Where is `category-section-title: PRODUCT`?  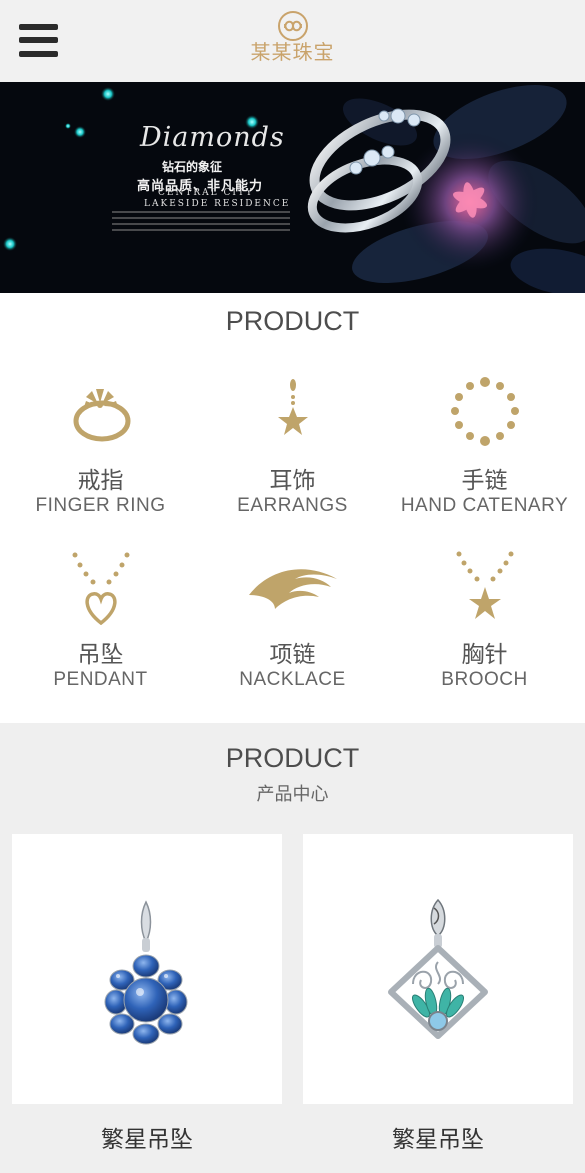
category-section-title: PRODUCT is located at coordinates (292, 321).